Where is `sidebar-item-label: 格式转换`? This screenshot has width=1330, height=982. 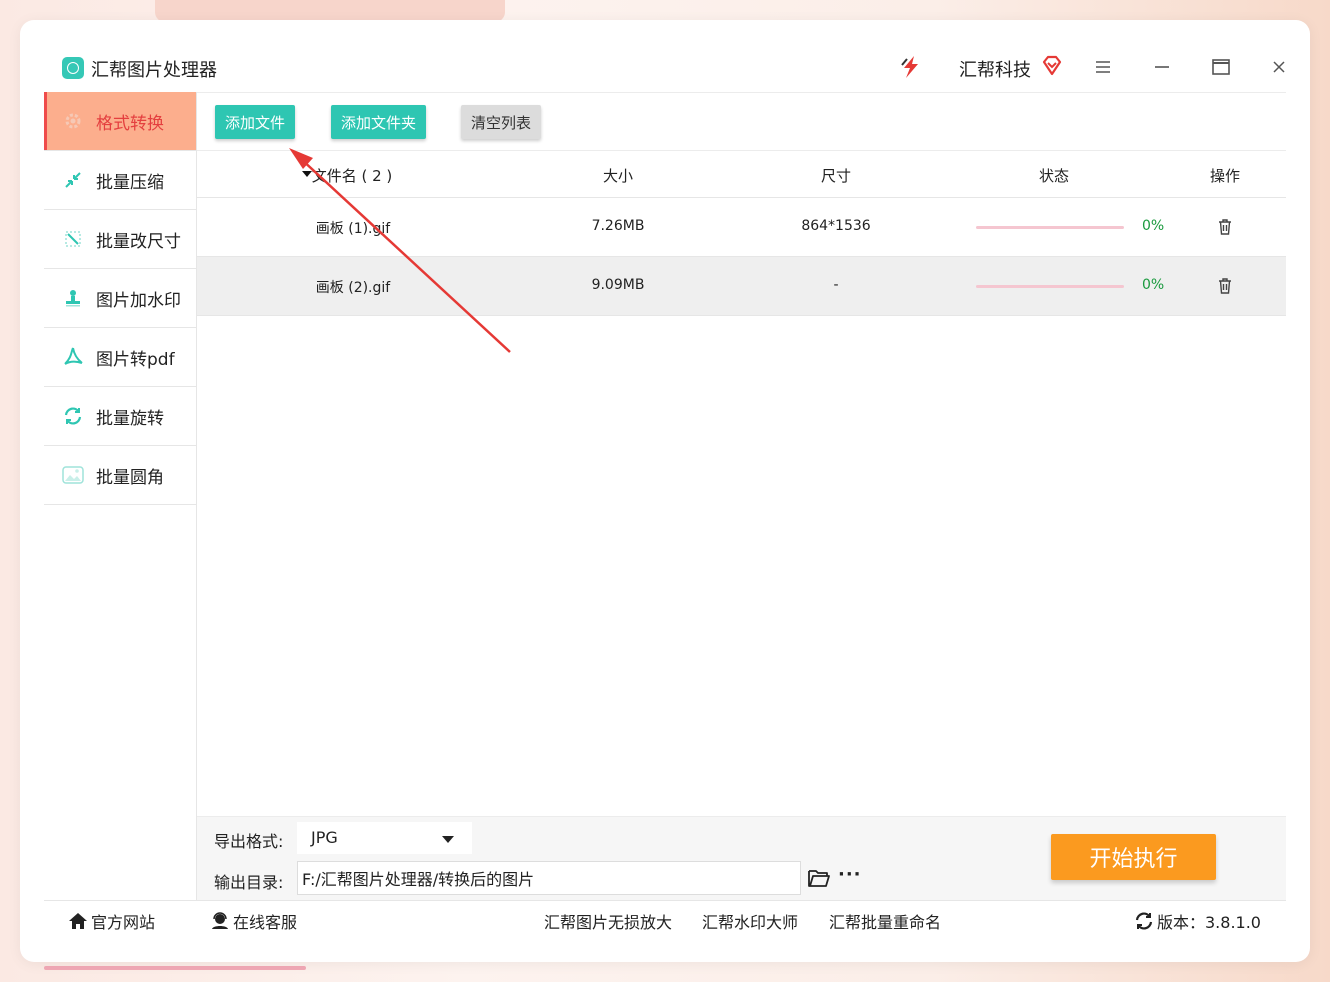
sidebar-item-label: 格式转换 is located at coordinates (130, 123).